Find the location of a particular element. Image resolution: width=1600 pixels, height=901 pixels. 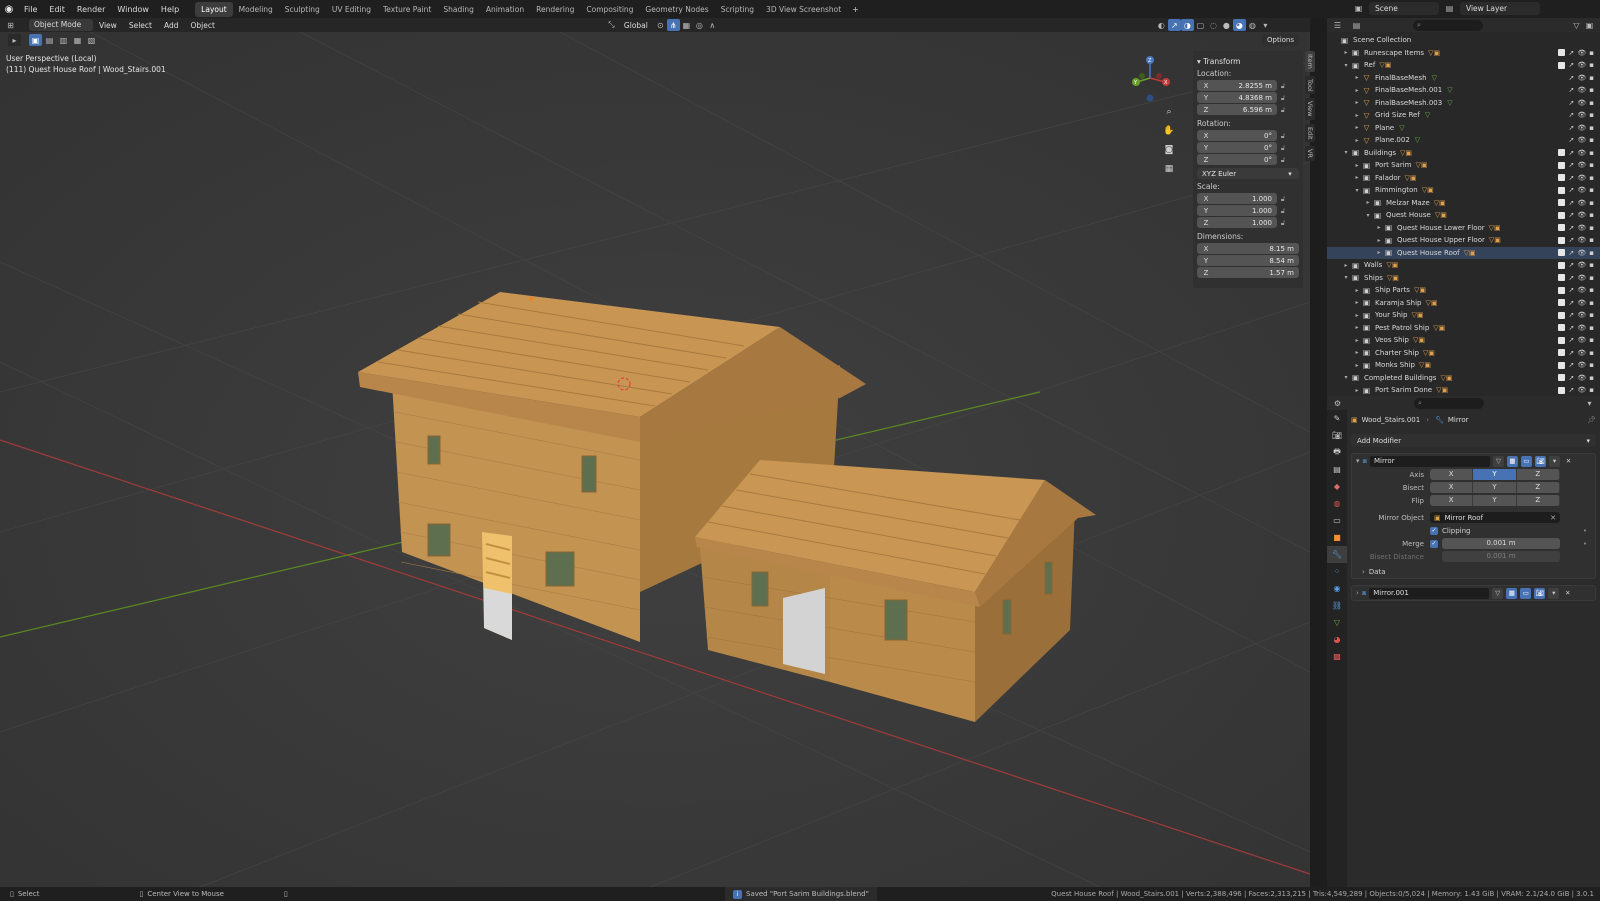

tab-edit: Edit is located at coordinates (1310, 133).